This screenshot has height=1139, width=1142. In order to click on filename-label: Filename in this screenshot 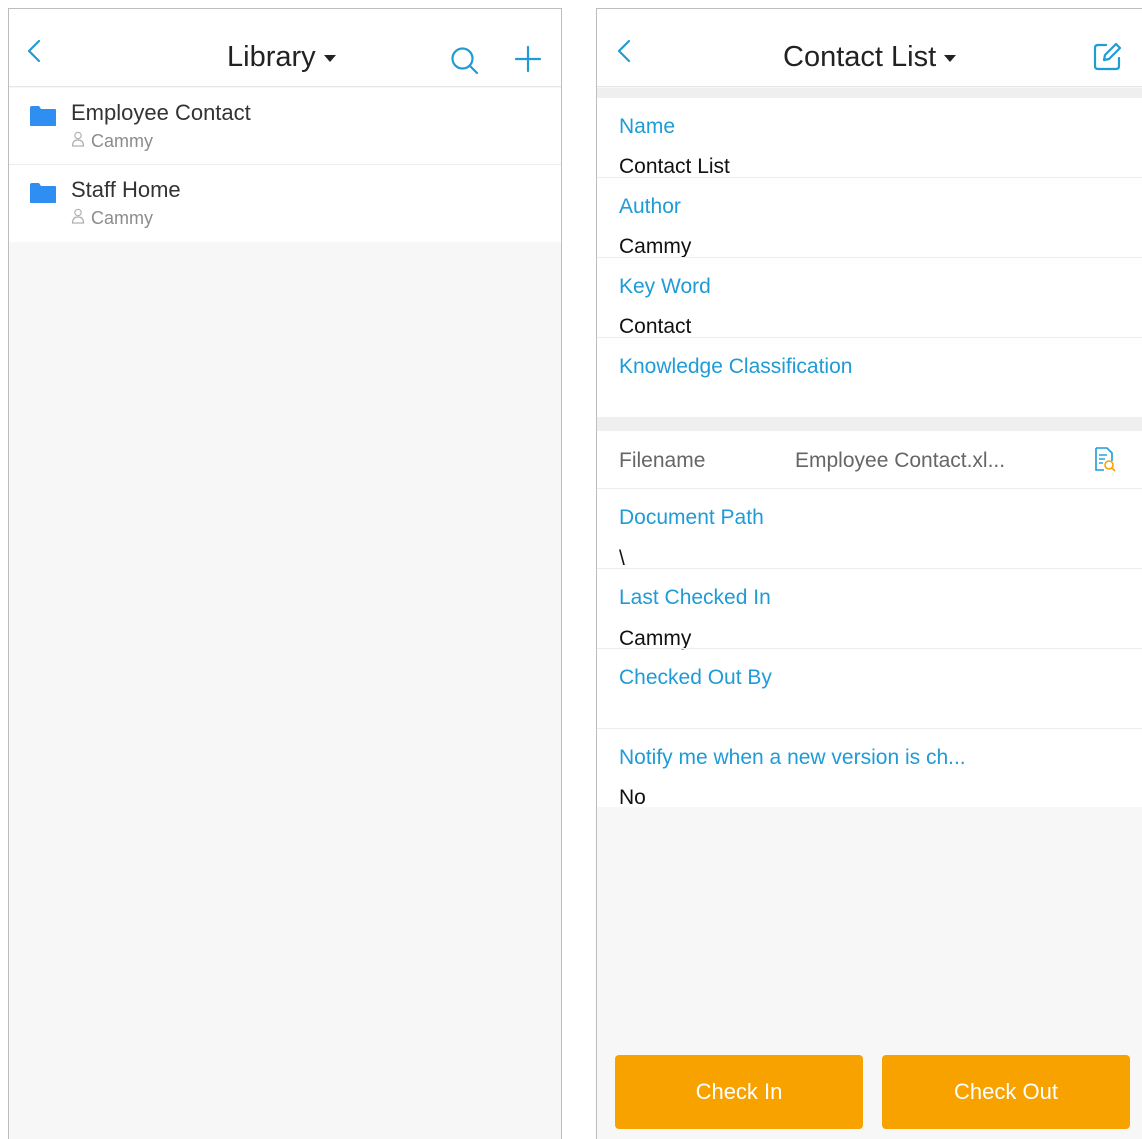, I will do `click(662, 460)`.